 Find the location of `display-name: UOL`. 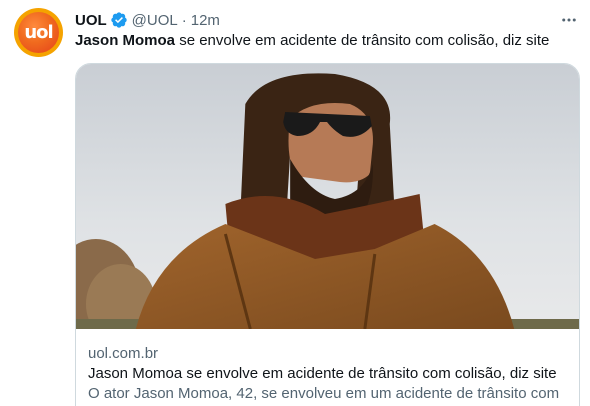

display-name: UOL is located at coordinates (91, 20).